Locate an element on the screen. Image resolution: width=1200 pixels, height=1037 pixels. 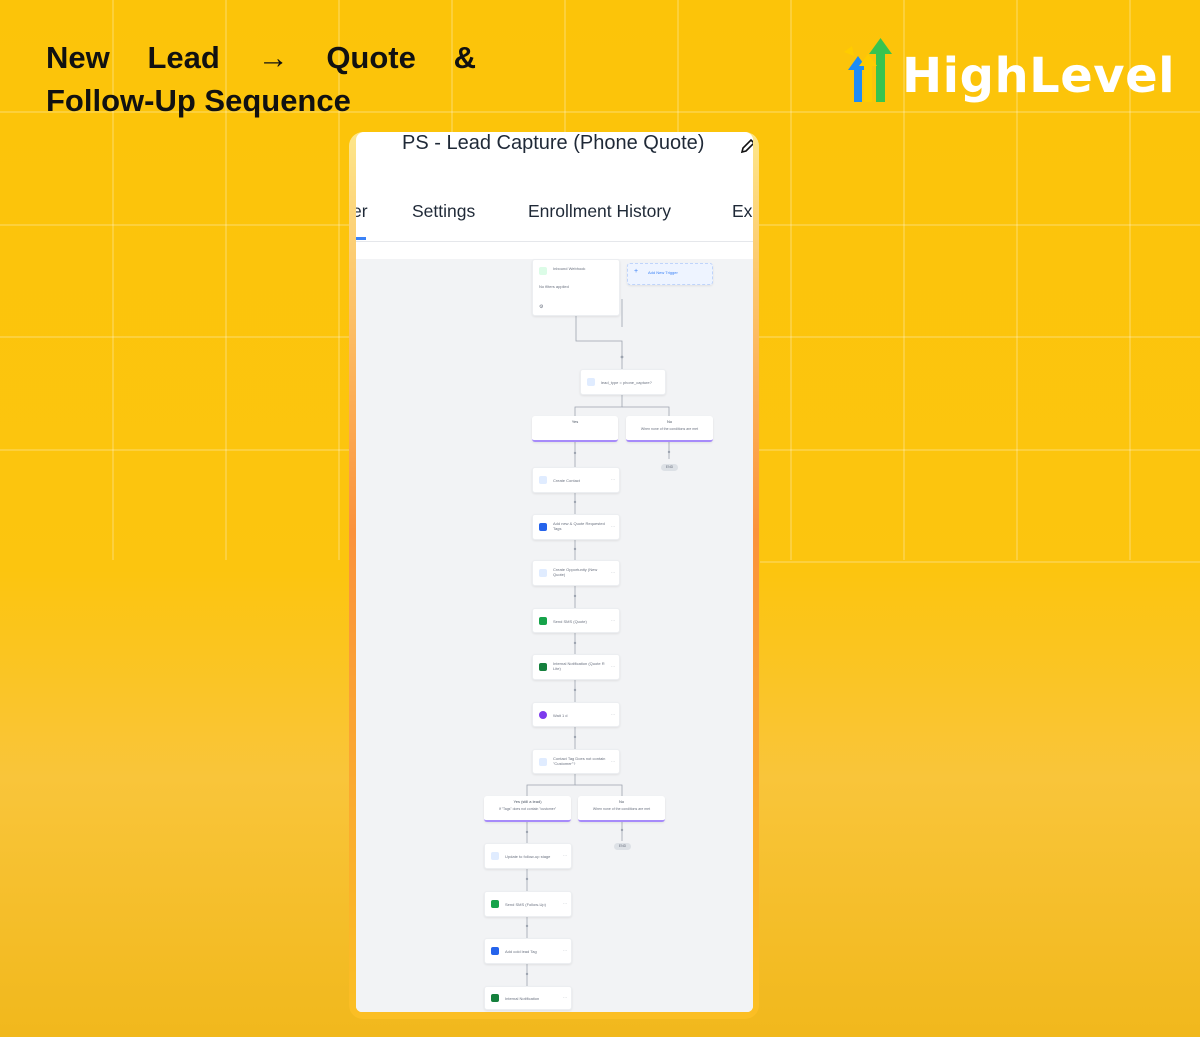
action-node: Send SMS (Quote) ··· is located at coordinates (576, 620).